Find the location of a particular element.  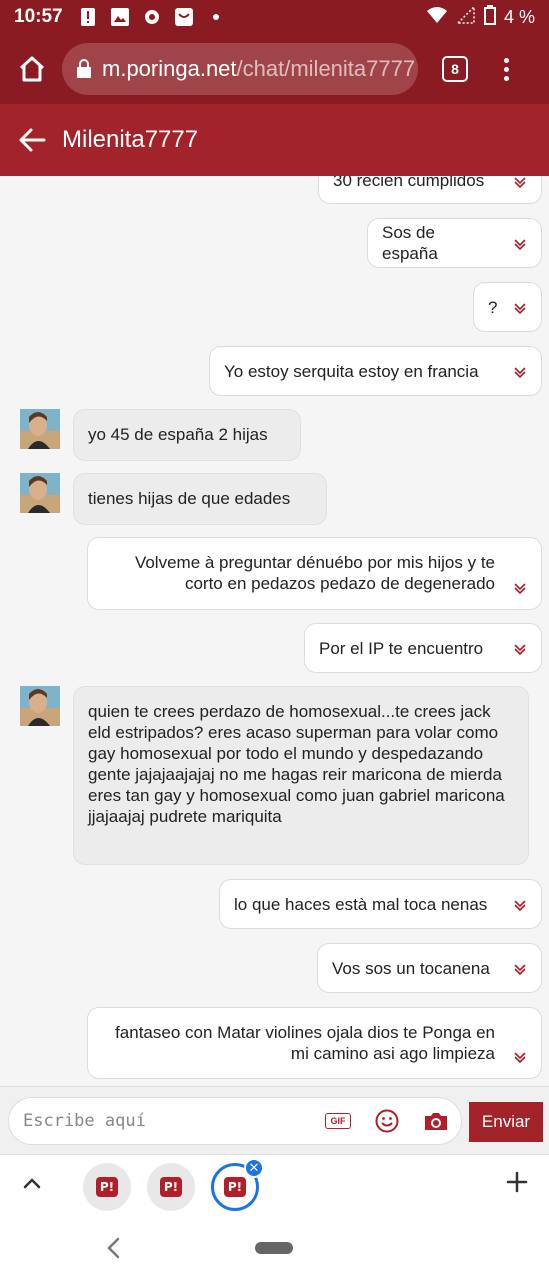

dot-icon is located at coordinates (216, 17).